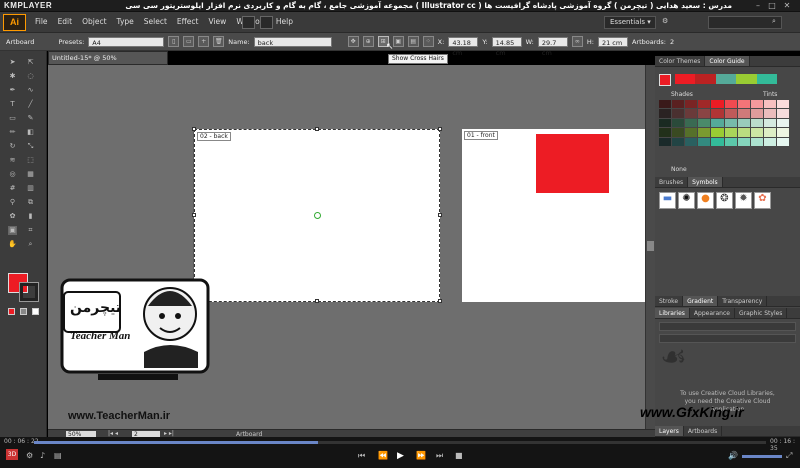  What do you see at coordinates (317, 215) in the screenshot?
I see `artboard-back: 02 - back` at bounding box center [317, 215].